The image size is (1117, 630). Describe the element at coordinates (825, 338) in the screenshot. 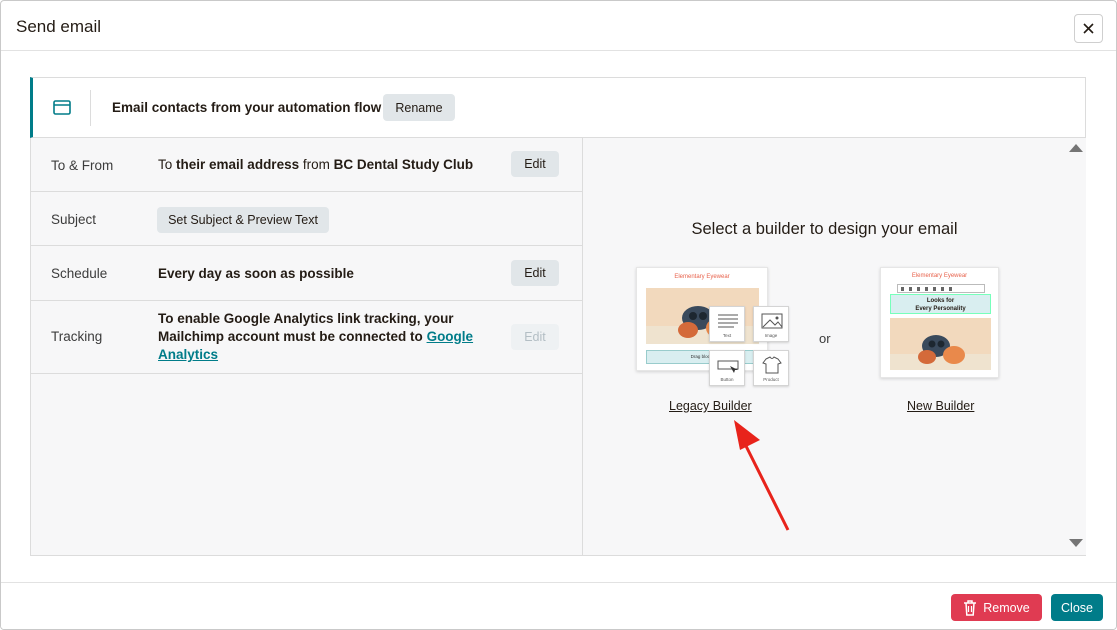

I see `or-separator: or` at that location.